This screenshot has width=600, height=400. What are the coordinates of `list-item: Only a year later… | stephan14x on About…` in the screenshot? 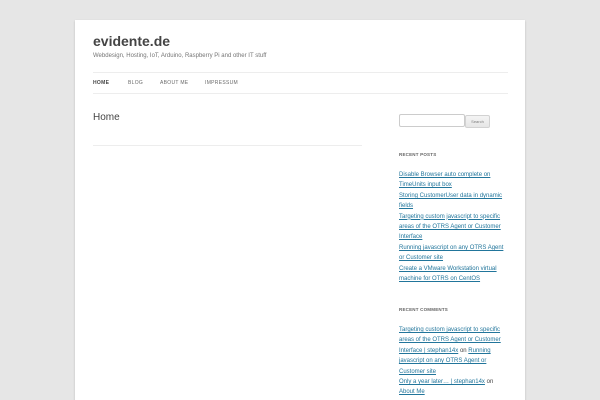 It's located at (454, 387).